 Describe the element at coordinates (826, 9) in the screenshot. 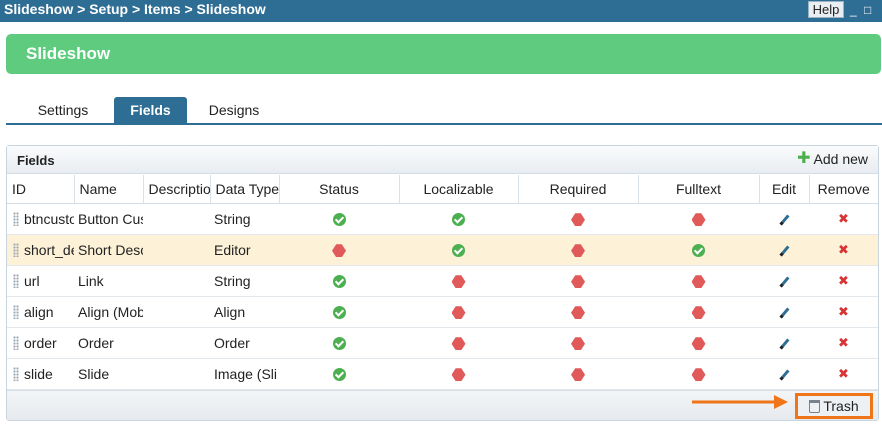

I see `help-button: Help` at that location.